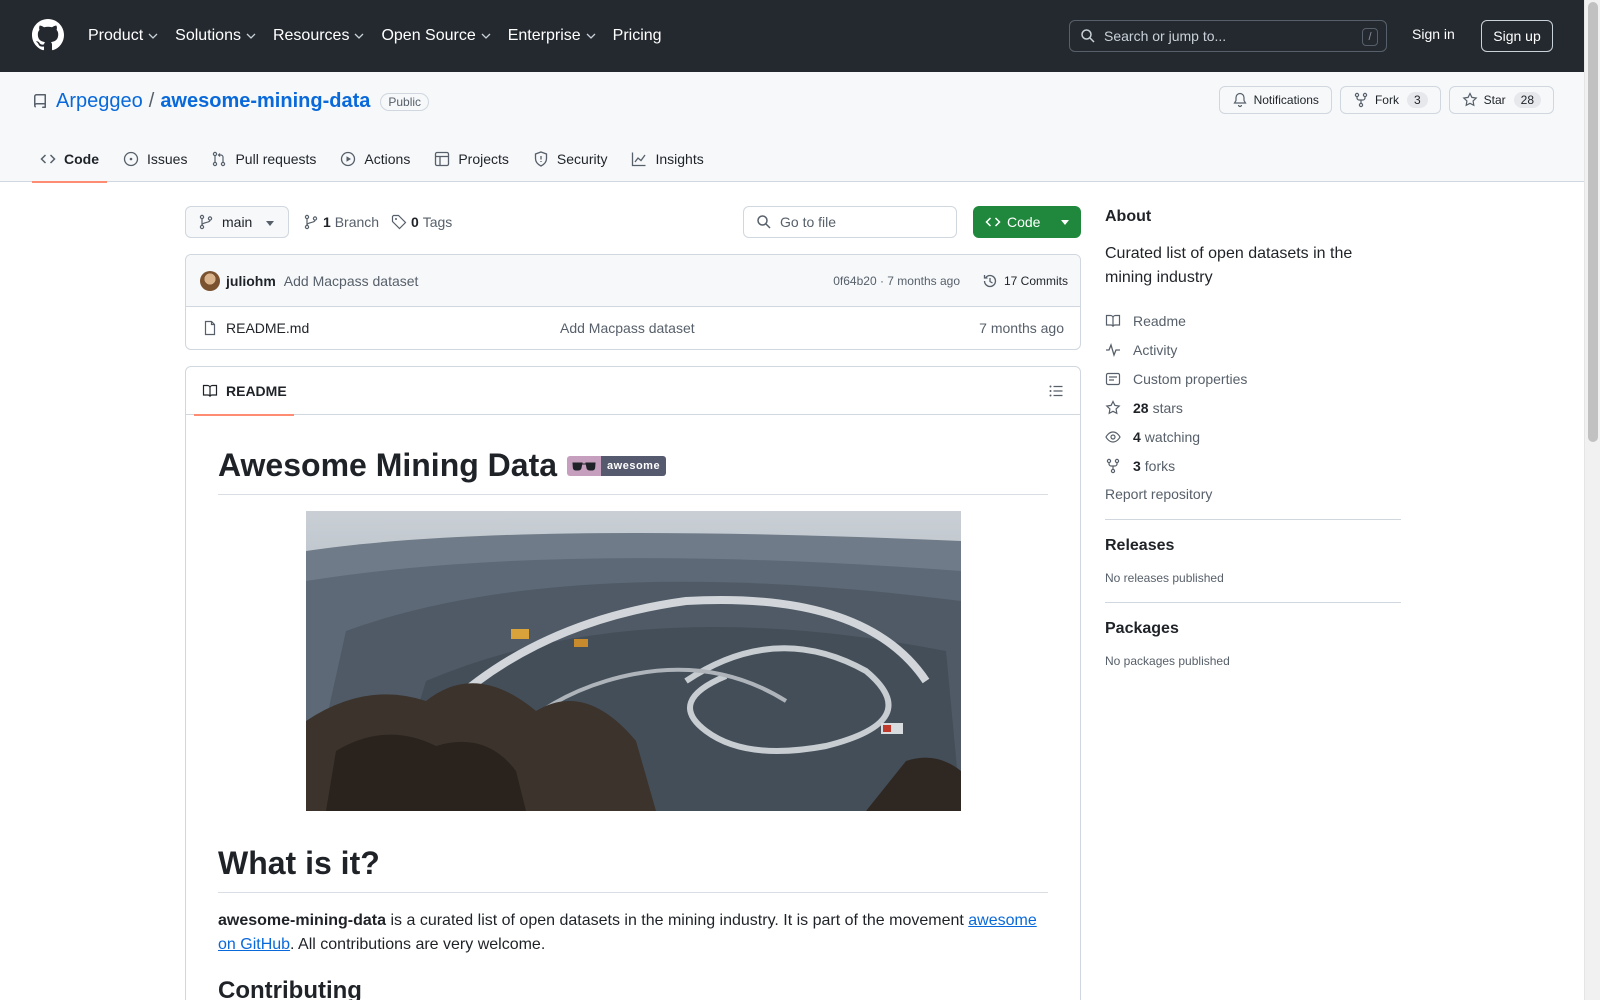 This screenshot has width=1600, height=1000. I want to click on section-heading-what-is-it: What is it?, so click(633, 869).